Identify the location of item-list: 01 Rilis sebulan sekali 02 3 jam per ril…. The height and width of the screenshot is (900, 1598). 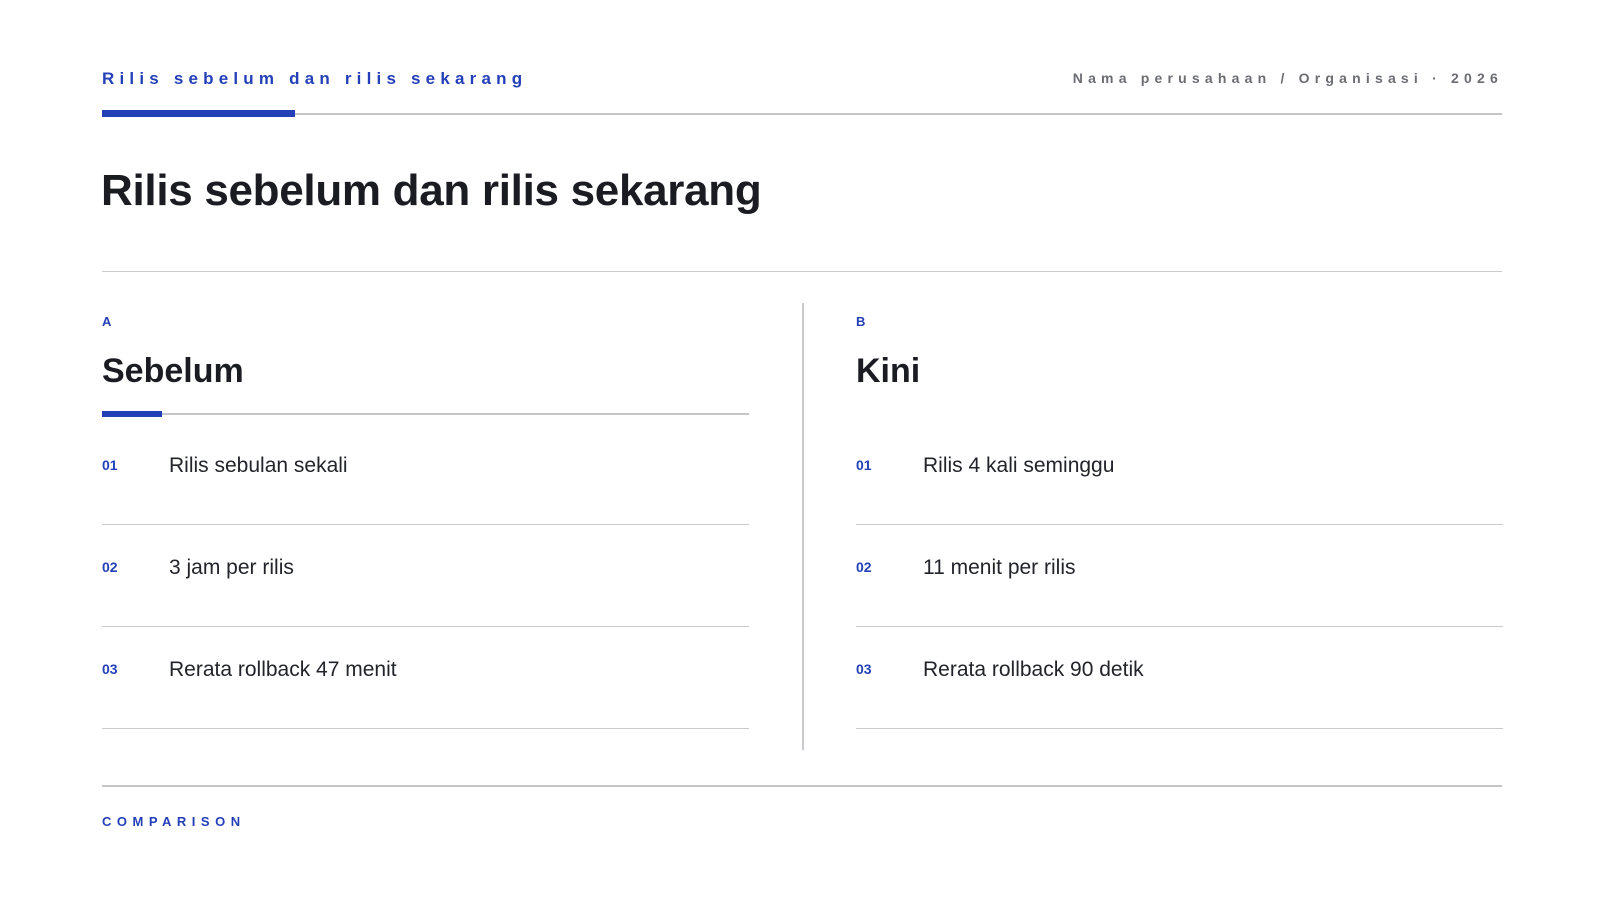
(425, 576).